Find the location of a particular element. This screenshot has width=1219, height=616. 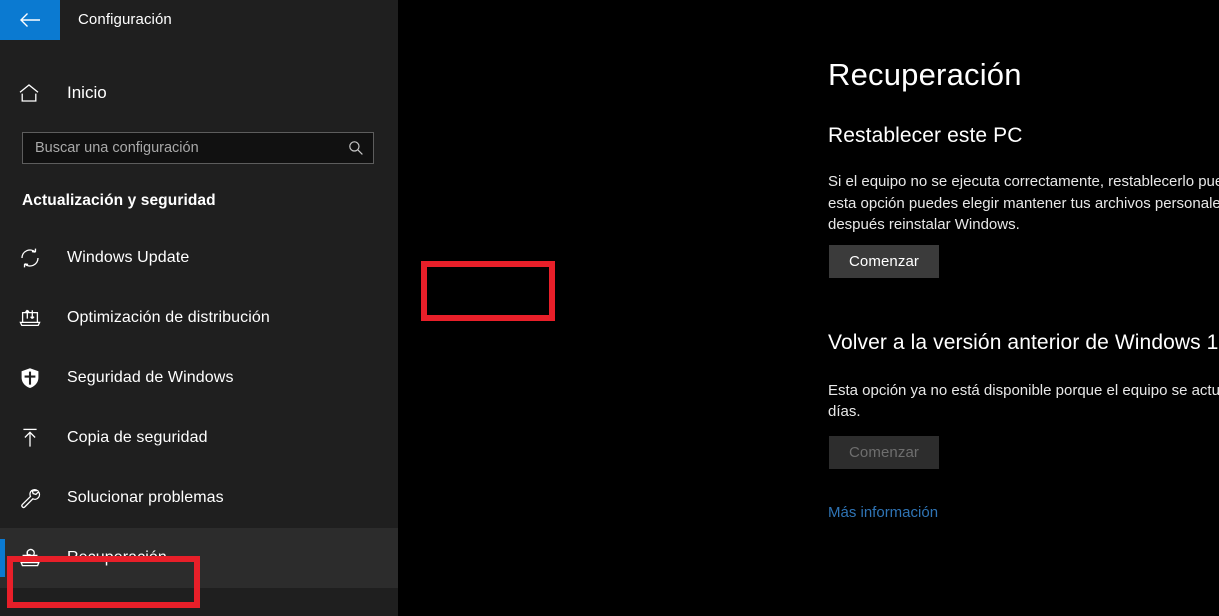

back-arrow-icon is located at coordinates (30, 20).